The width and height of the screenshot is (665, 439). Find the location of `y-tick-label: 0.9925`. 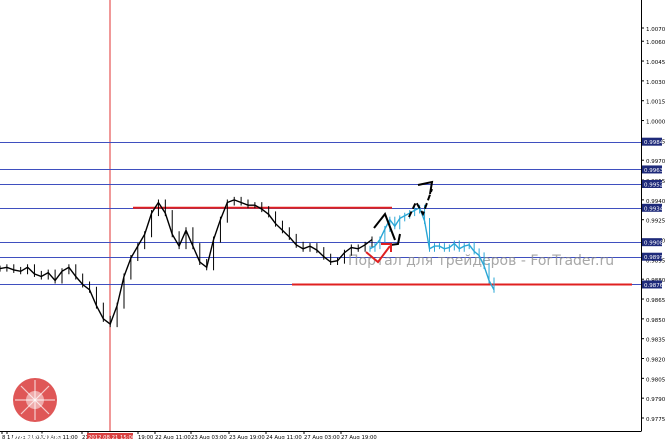

y-tick-label: 0.9925 is located at coordinates (655, 222).